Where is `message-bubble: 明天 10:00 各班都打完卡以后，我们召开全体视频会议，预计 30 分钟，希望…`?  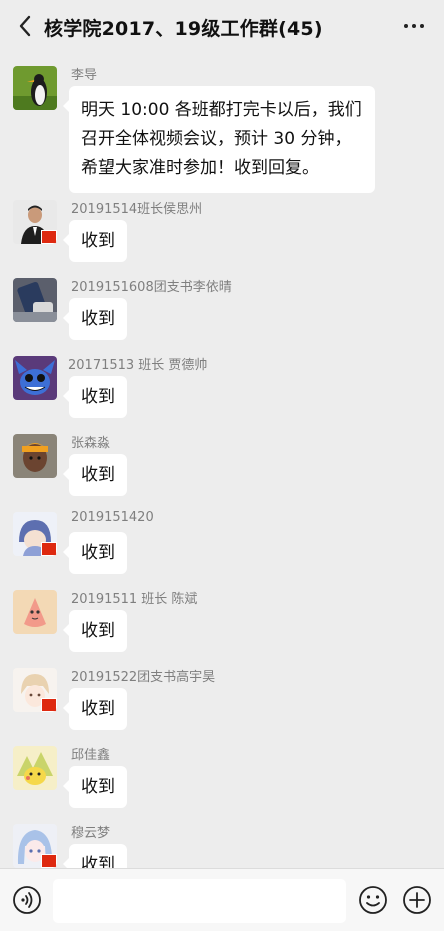 message-bubble: 明天 10:00 各班都打完卡以后，我们召开全体视频会议，预计 30 分钟，希望… is located at coordinates (219, 139).